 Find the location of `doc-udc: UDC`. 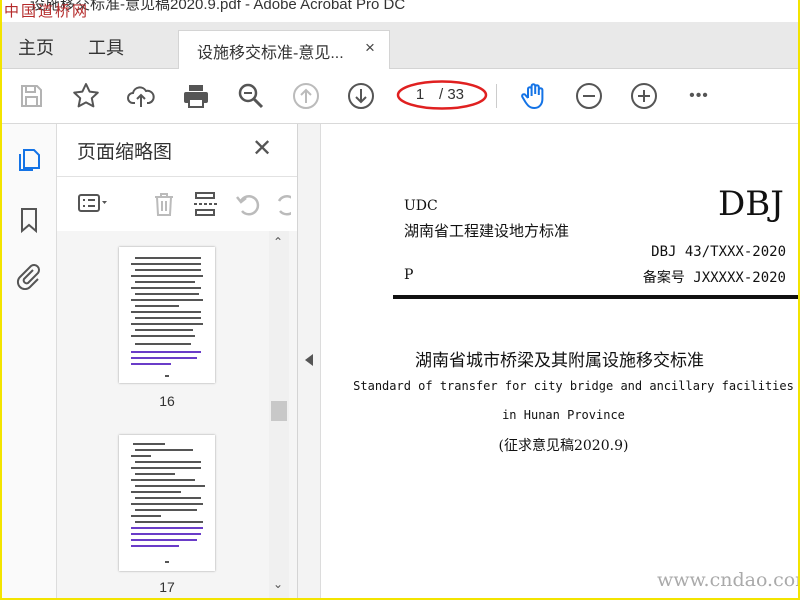

doc-udc: UDC is located at coordinates (421, 206).